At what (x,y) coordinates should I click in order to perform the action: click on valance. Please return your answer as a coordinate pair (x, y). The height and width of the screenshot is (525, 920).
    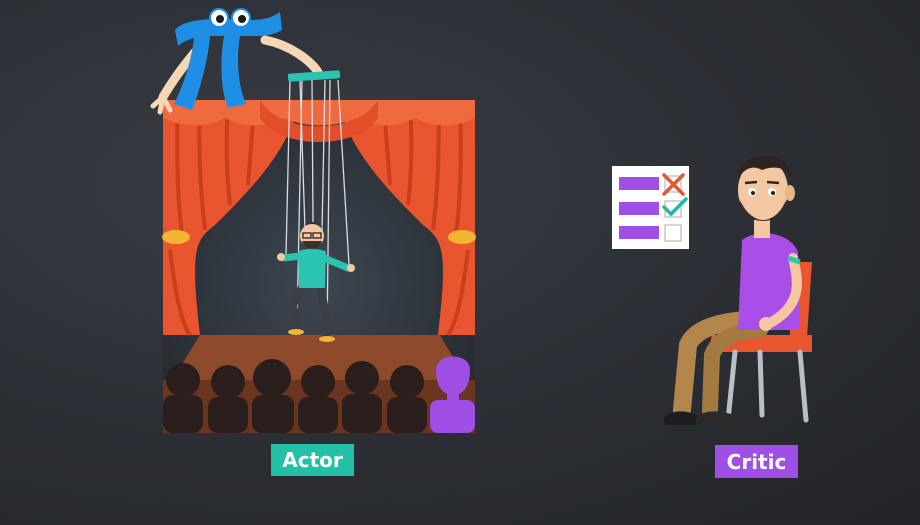
    Looking at the image, I should click on (319, 113).